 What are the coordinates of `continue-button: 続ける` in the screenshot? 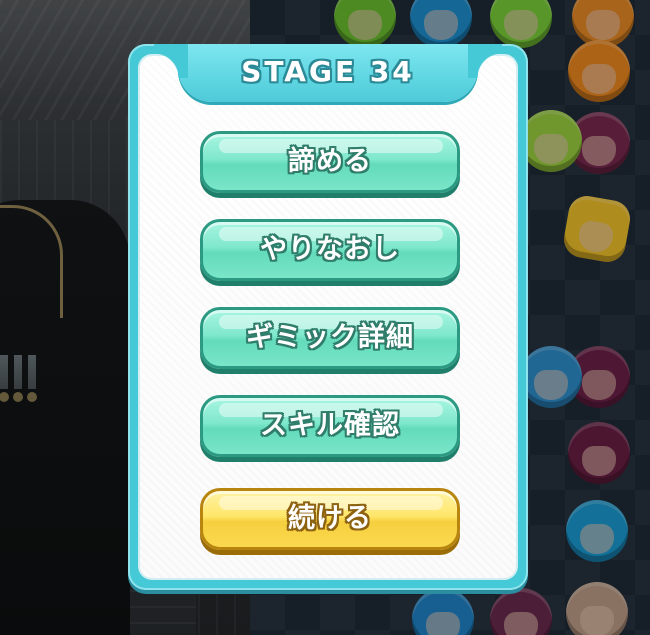 It's located at (330, 519).